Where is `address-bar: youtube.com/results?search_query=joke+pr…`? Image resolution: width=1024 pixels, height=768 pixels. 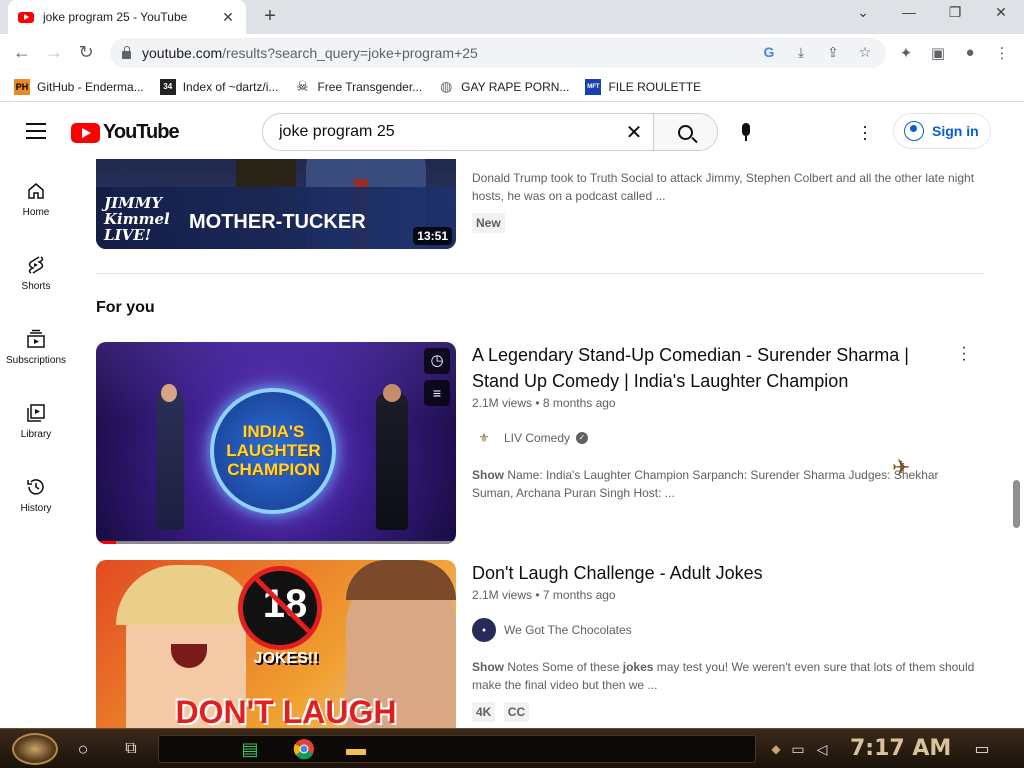 address-bar: youtube.com/results?search_query=joke+pr… is located at coordinates (498, 53).